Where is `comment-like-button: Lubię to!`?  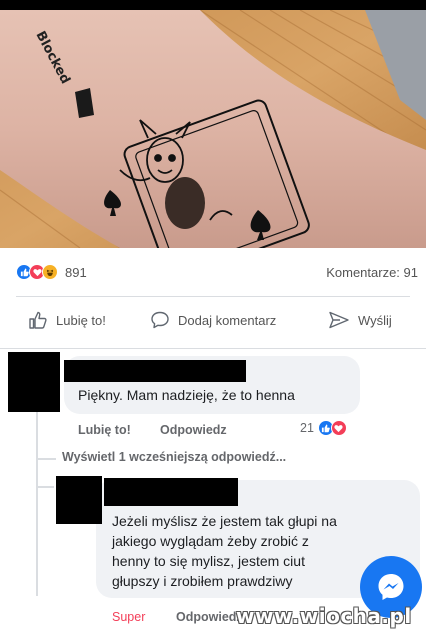
comment-like-button: Lubię to! is located at coordinates (104, 430).